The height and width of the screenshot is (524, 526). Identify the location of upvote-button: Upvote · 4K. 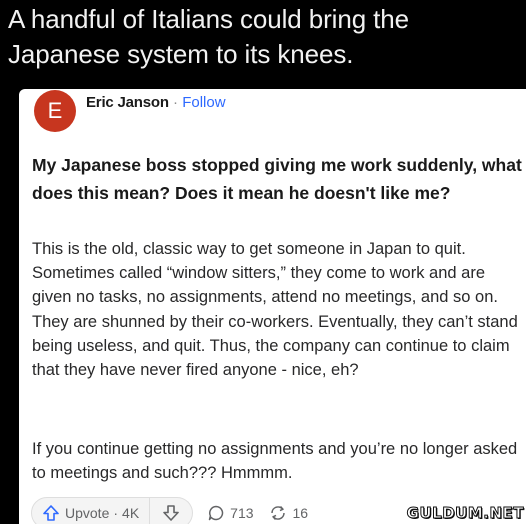
(91, 510).